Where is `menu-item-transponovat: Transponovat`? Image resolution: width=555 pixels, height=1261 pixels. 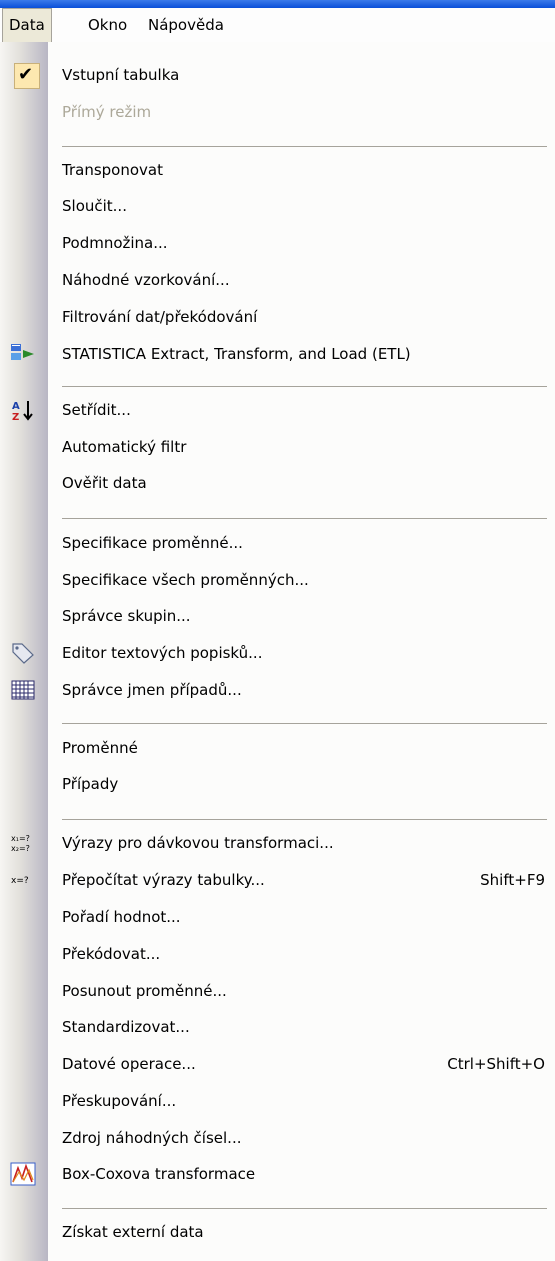 menu-item-transponovat: Transponovat is located at coordinates (277, 170).